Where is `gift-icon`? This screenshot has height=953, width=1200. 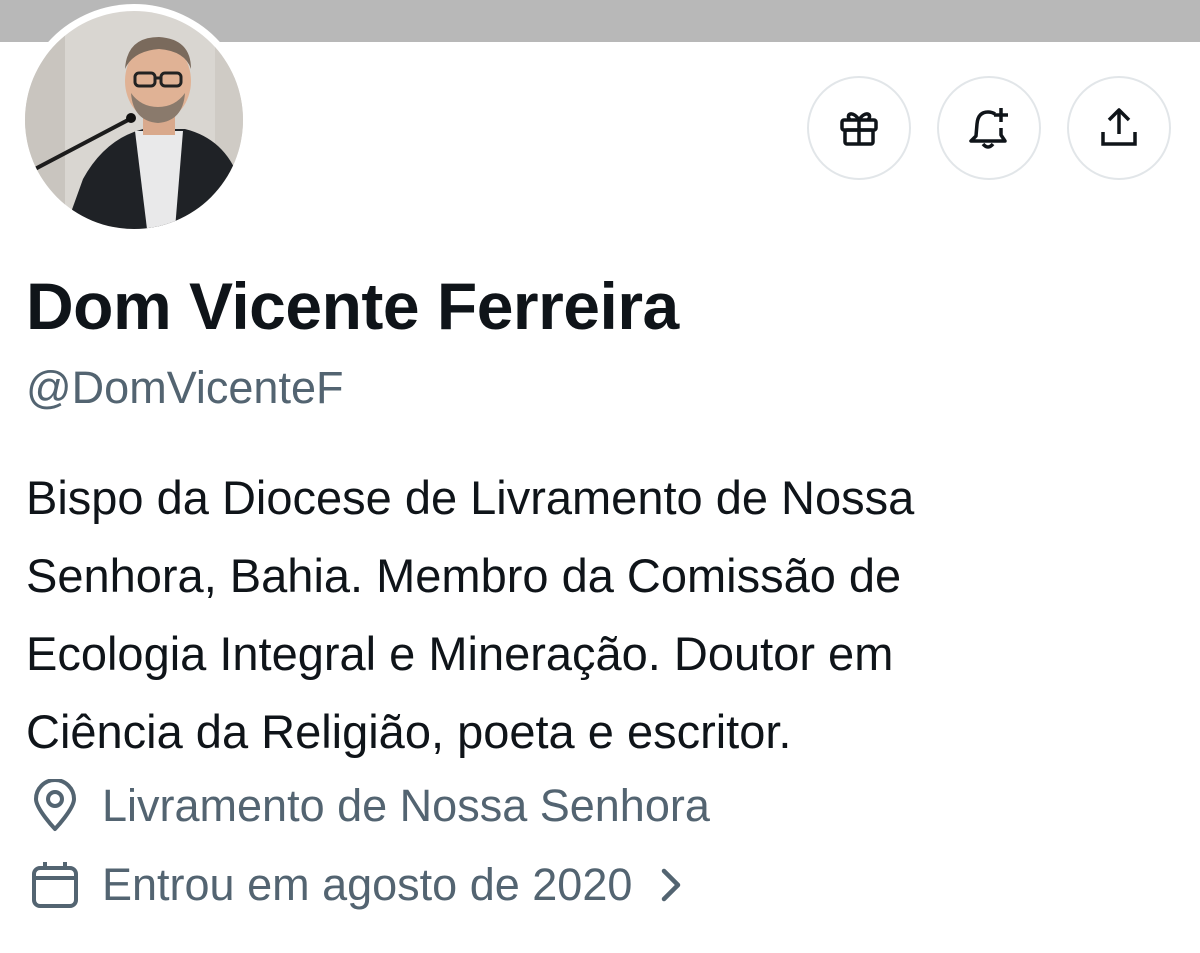 gift-icon is located at coordinates (859, 129).